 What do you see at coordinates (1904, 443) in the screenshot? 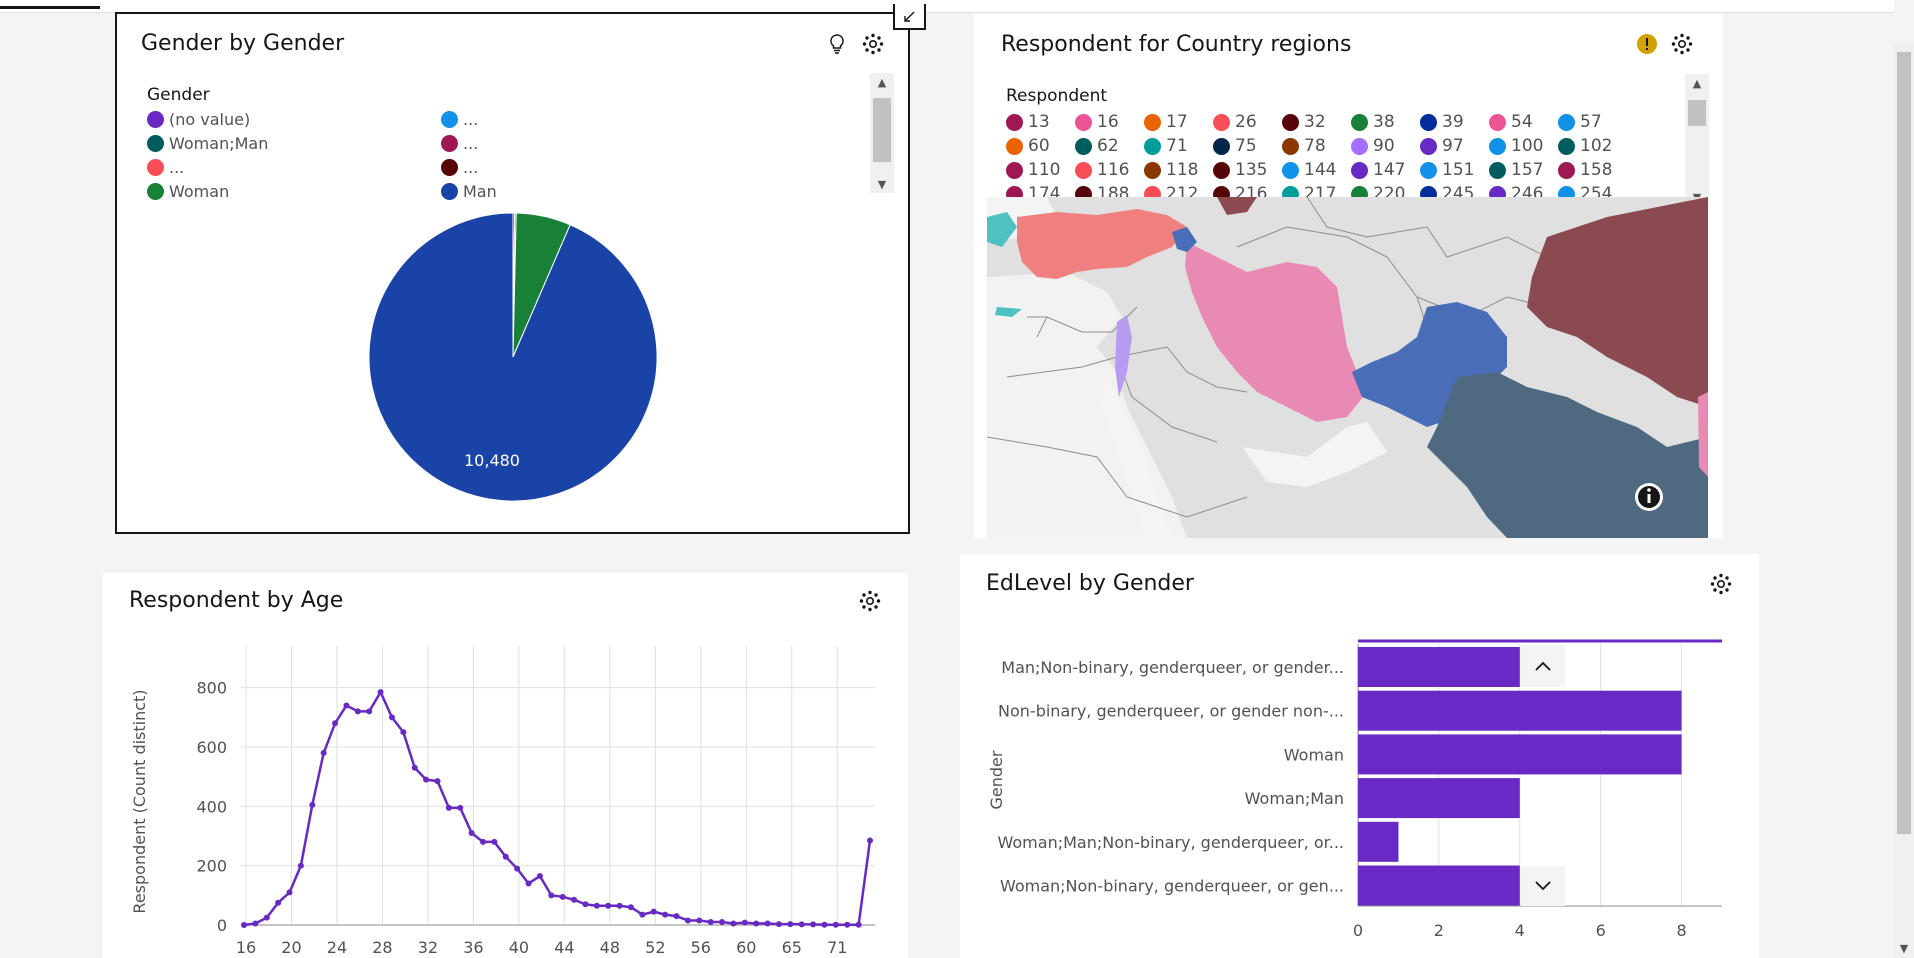
I see `page-scroll-thumb` at bounding box center [1904, 443].